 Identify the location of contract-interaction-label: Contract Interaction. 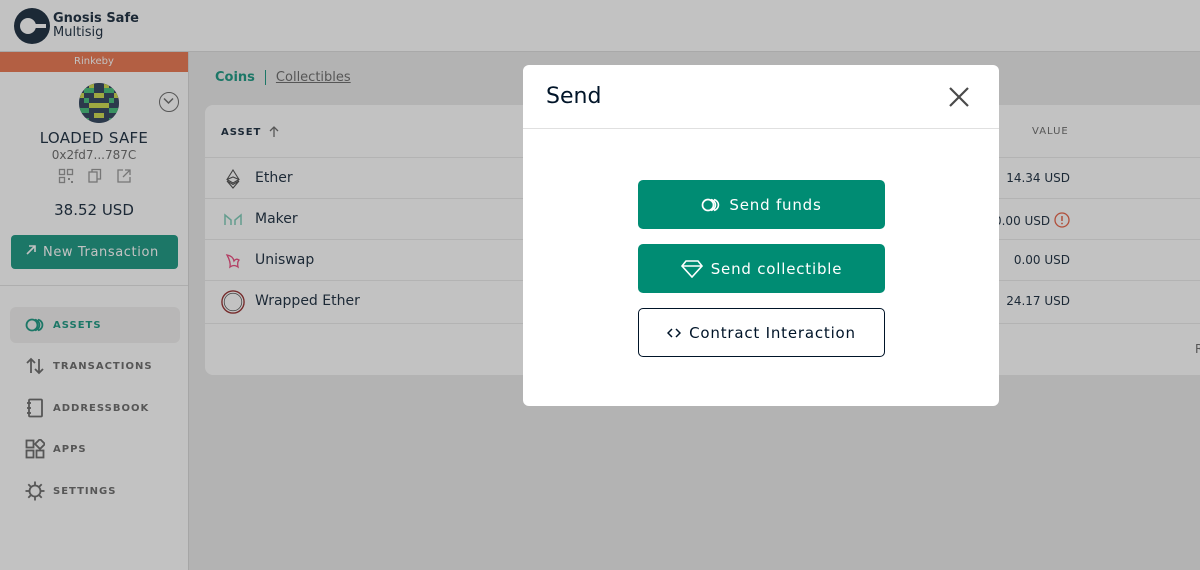
(772, 332).